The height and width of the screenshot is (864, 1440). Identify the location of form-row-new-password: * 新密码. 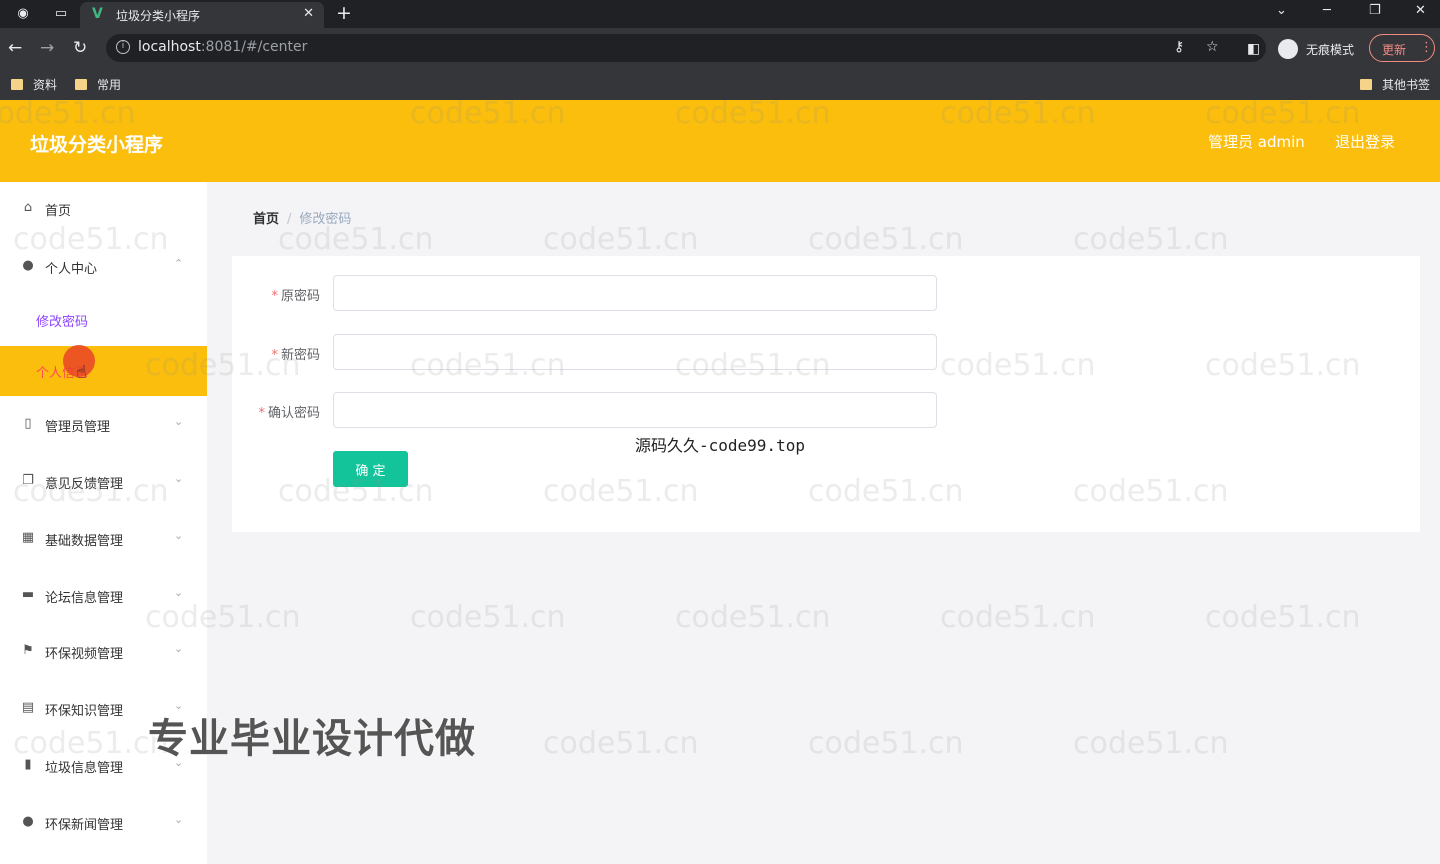
(826, 352).